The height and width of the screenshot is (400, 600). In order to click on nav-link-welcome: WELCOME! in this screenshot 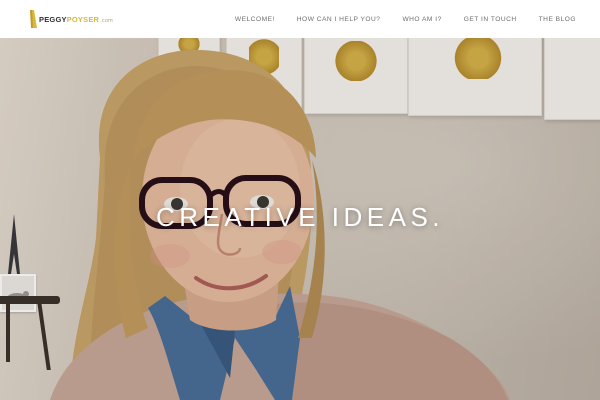, I will do `click(255, 19)`.